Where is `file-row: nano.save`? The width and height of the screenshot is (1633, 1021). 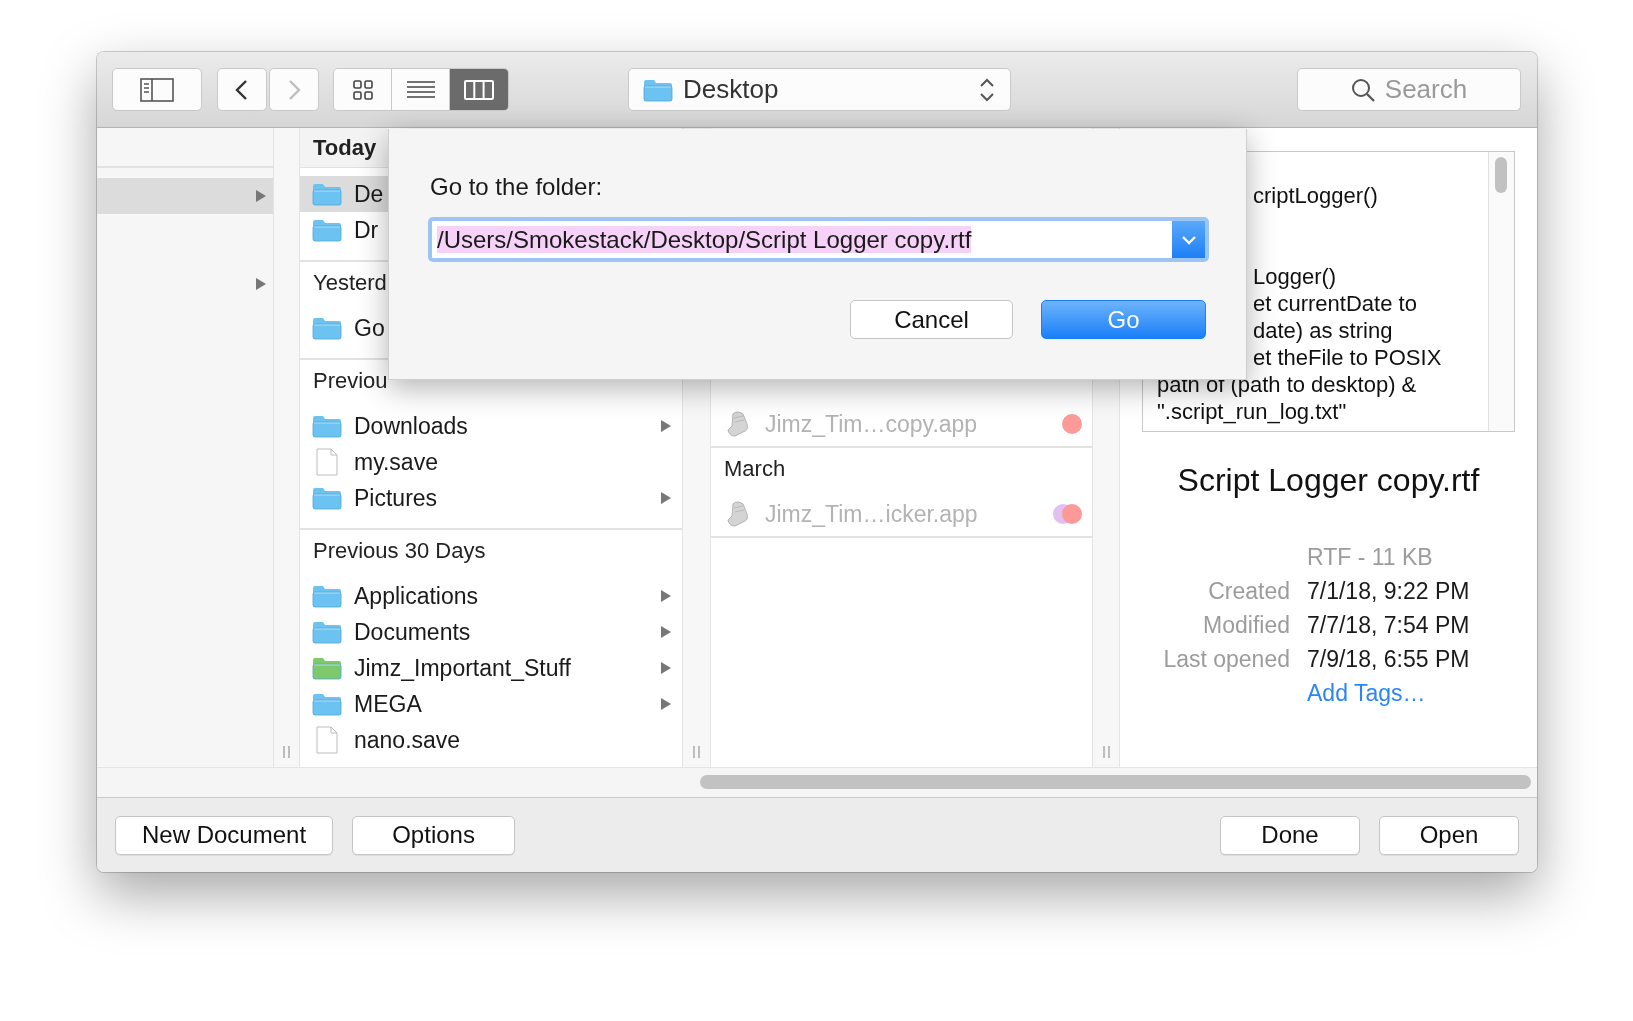 file-row: nano.save is located at coordinates (491, 740).